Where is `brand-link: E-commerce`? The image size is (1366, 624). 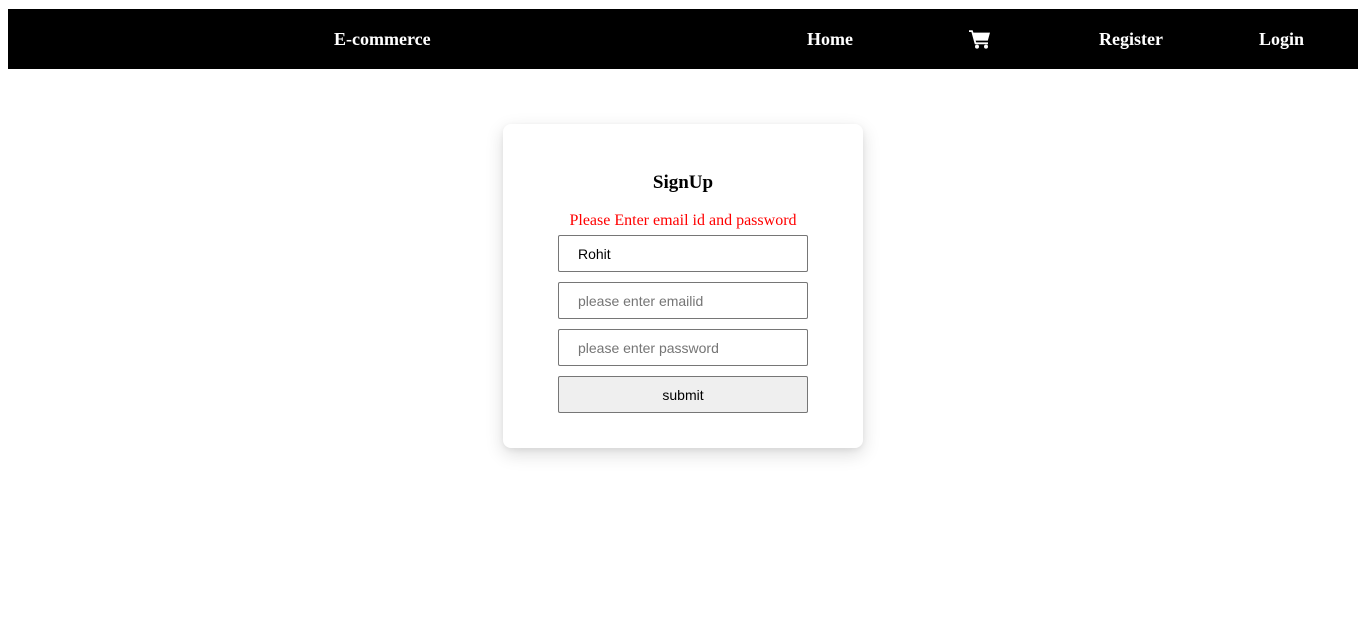
brand-link: E-commerce is located at coordinates (382, 39).